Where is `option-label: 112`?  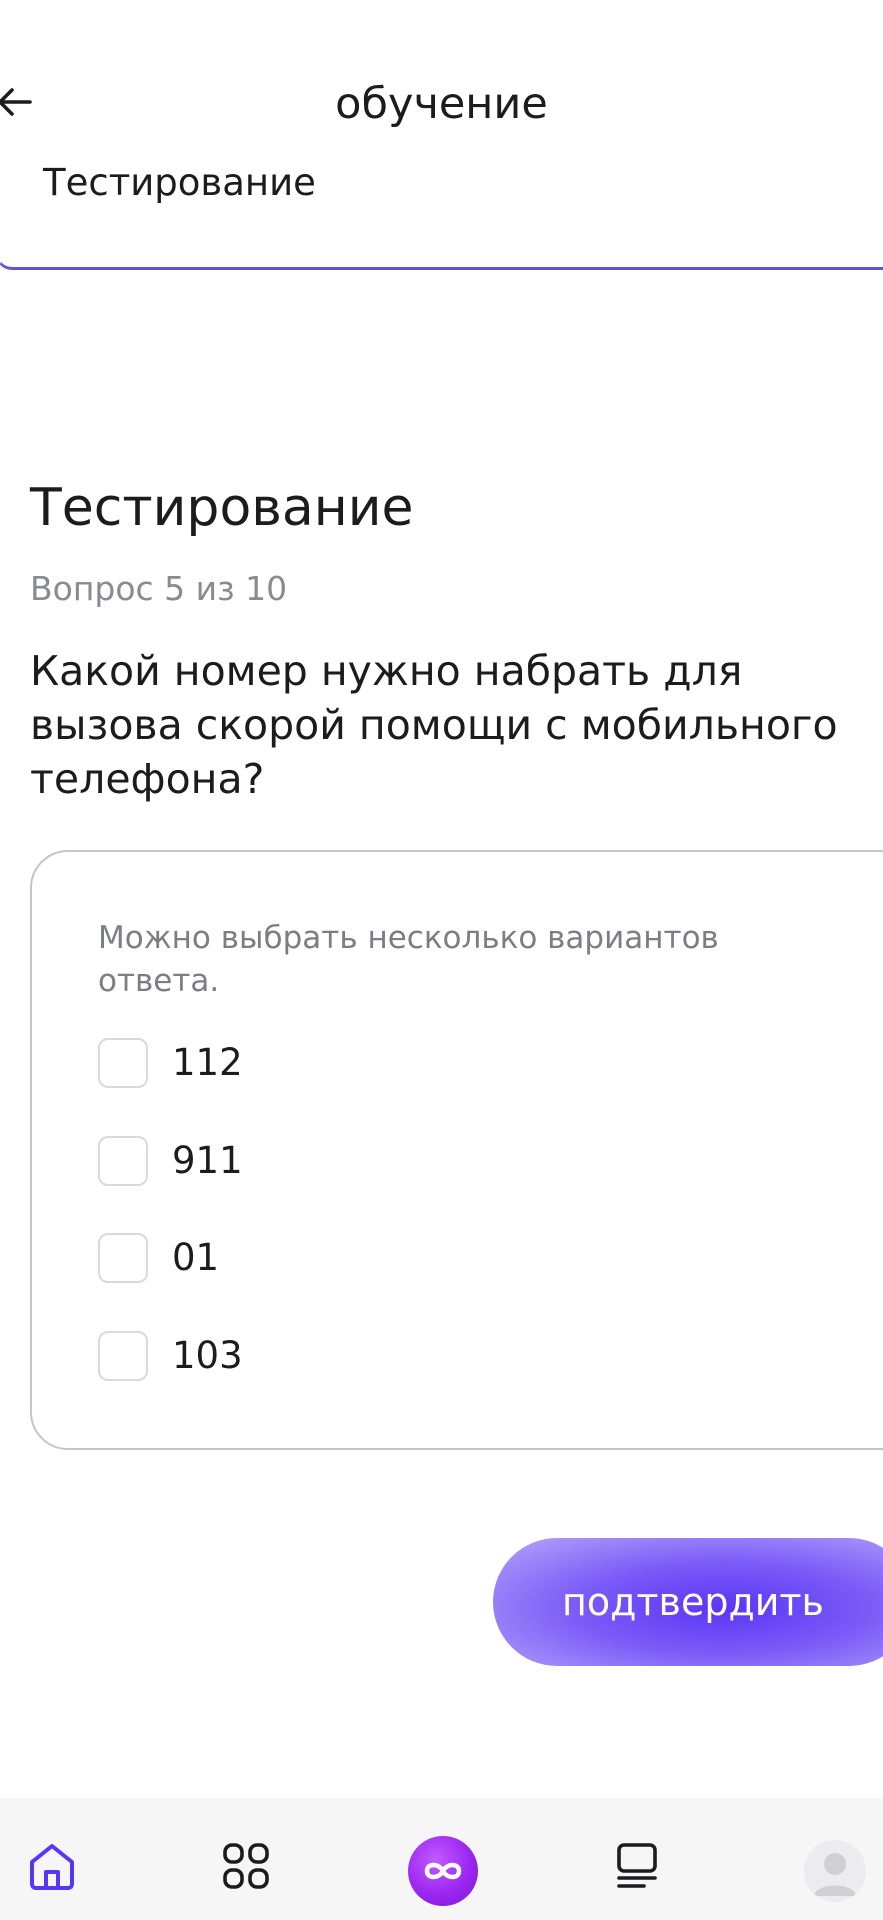
option-label: 112 is located at coordinates (207, 1062).